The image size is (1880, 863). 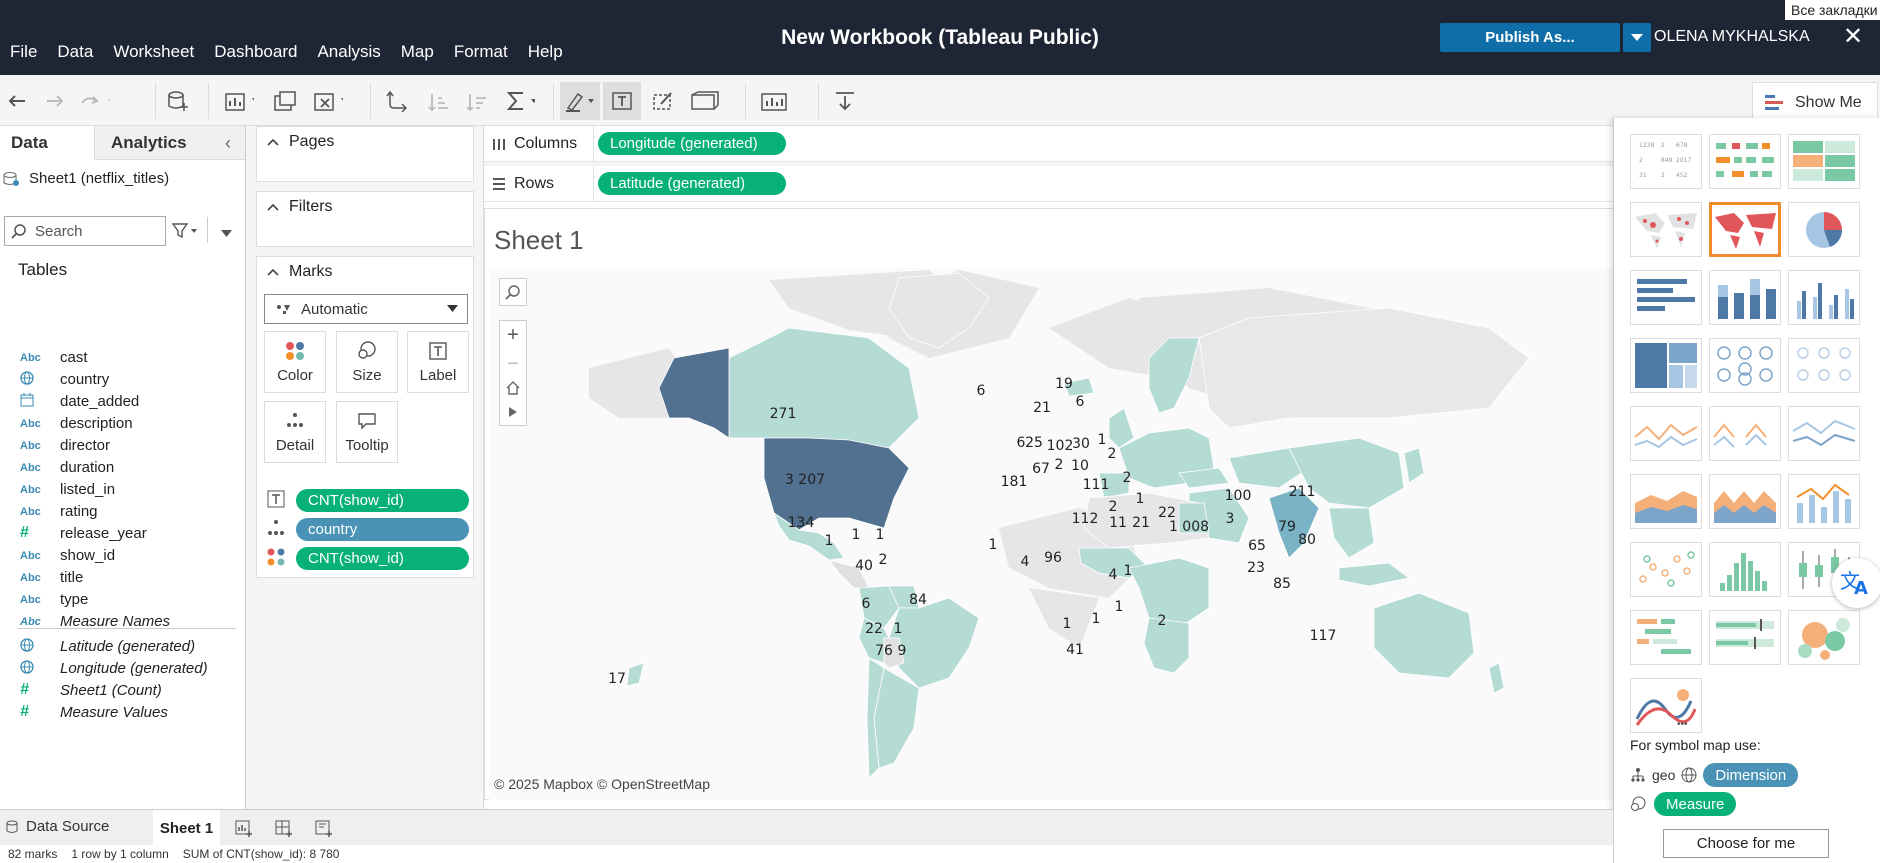 I want to click on cnt-show-id-label-pill: CNT(show_id), so click(x=382, y=500).